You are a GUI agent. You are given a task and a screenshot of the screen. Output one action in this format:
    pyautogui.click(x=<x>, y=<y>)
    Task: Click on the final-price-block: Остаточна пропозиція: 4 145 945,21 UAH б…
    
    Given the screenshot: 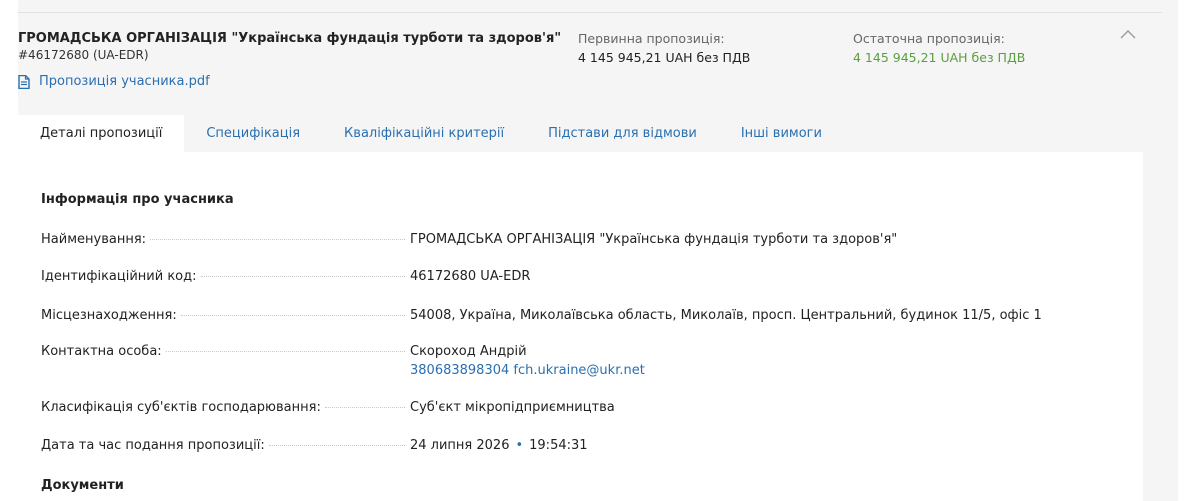 What is the action you would take?
    pyautogui.click(x=939, y=48)
    